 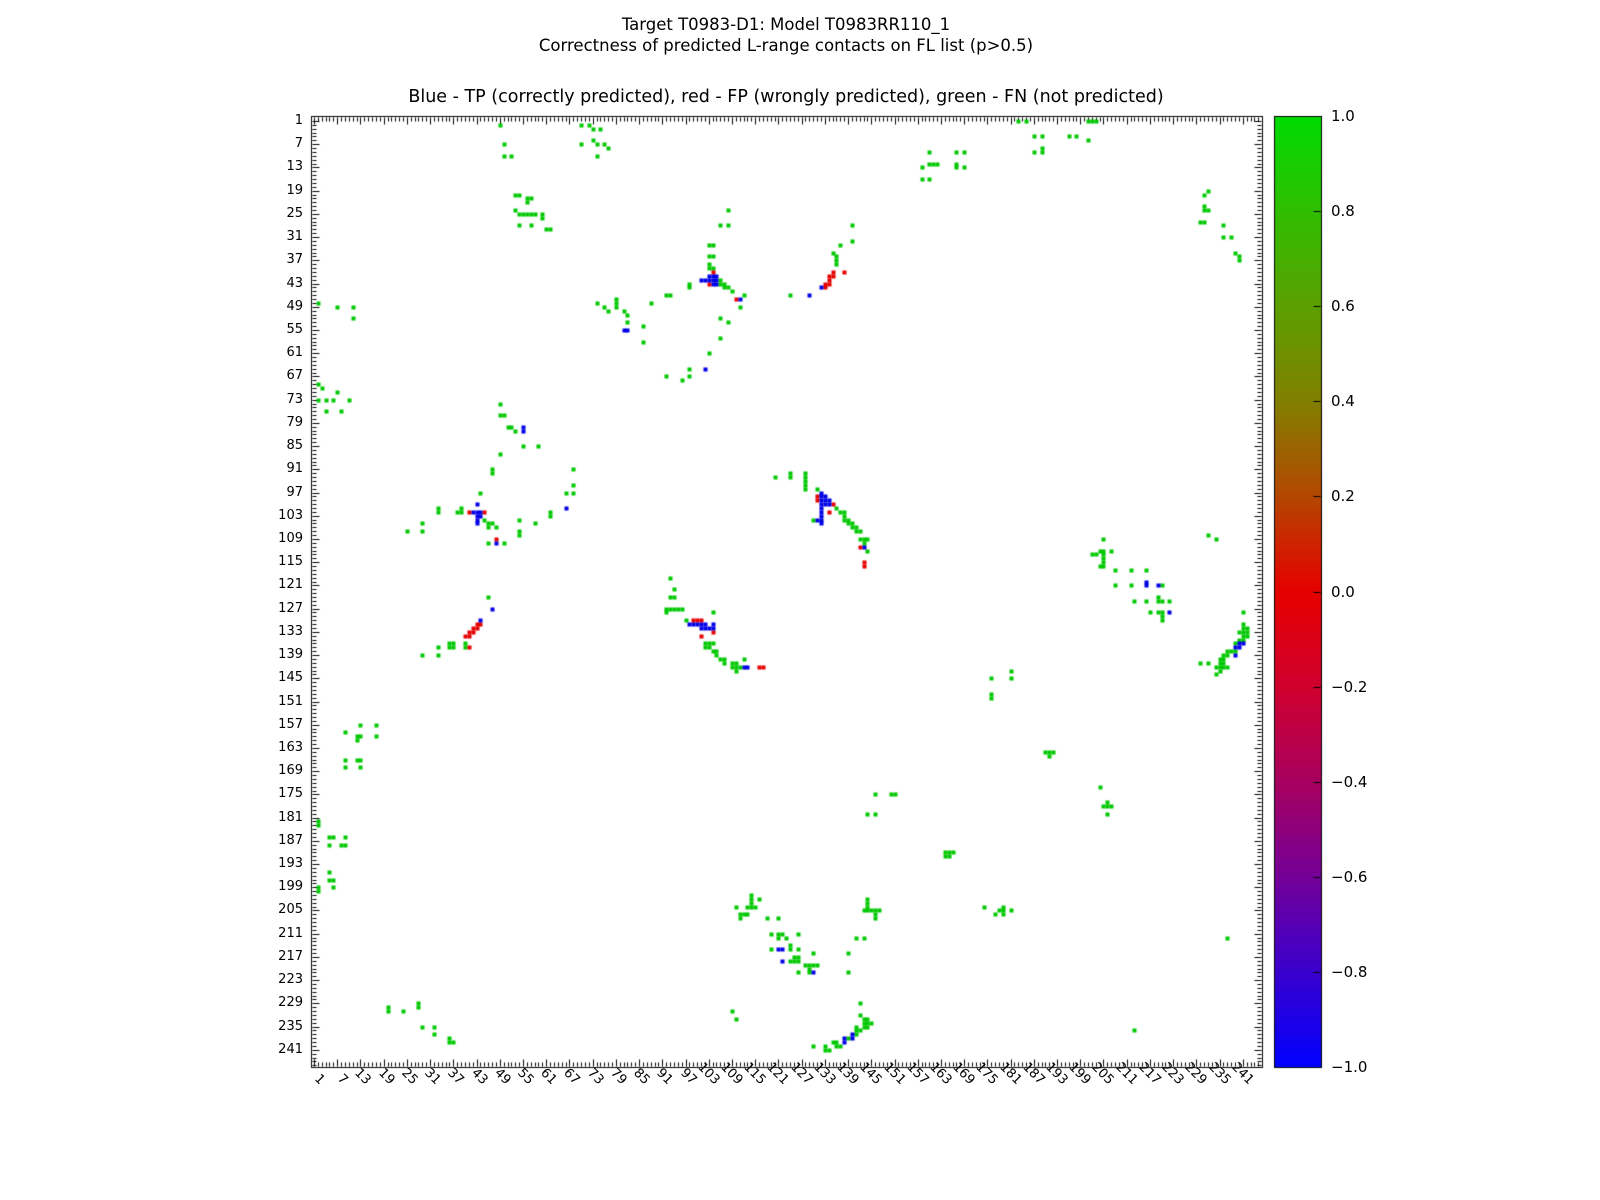 What do you see at coordinates (290, 793) in the screenshot?
I see `y-tick-label: 175` at bounding box center [290, 793].